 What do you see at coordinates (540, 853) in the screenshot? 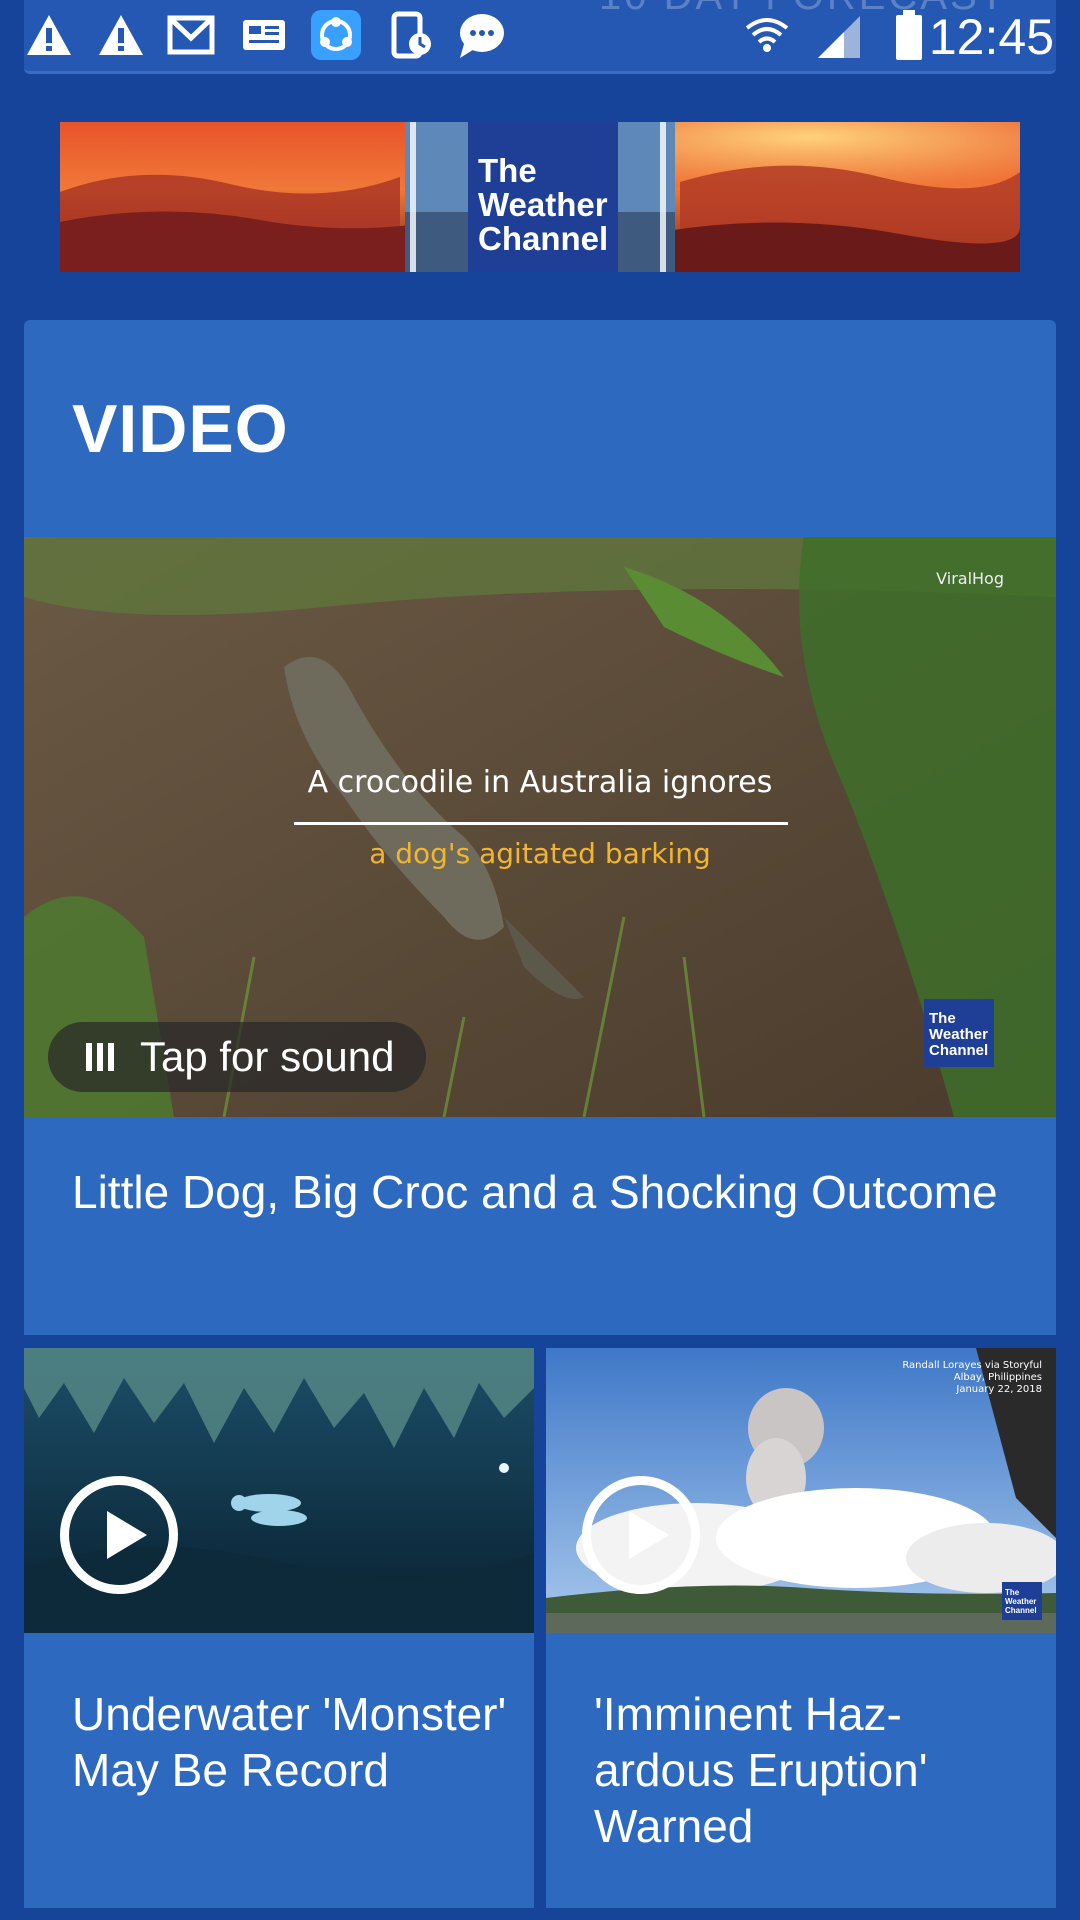
I see `video-caption-line2: a dog's agitated barking` at bounding box center [540, 853].